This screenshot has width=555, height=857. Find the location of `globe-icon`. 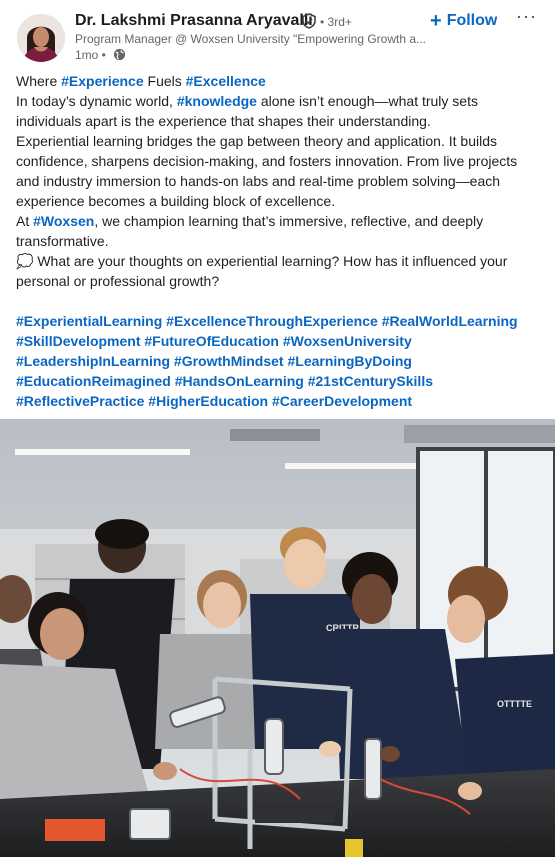

globe-icon is located at coordinates (119, 54).